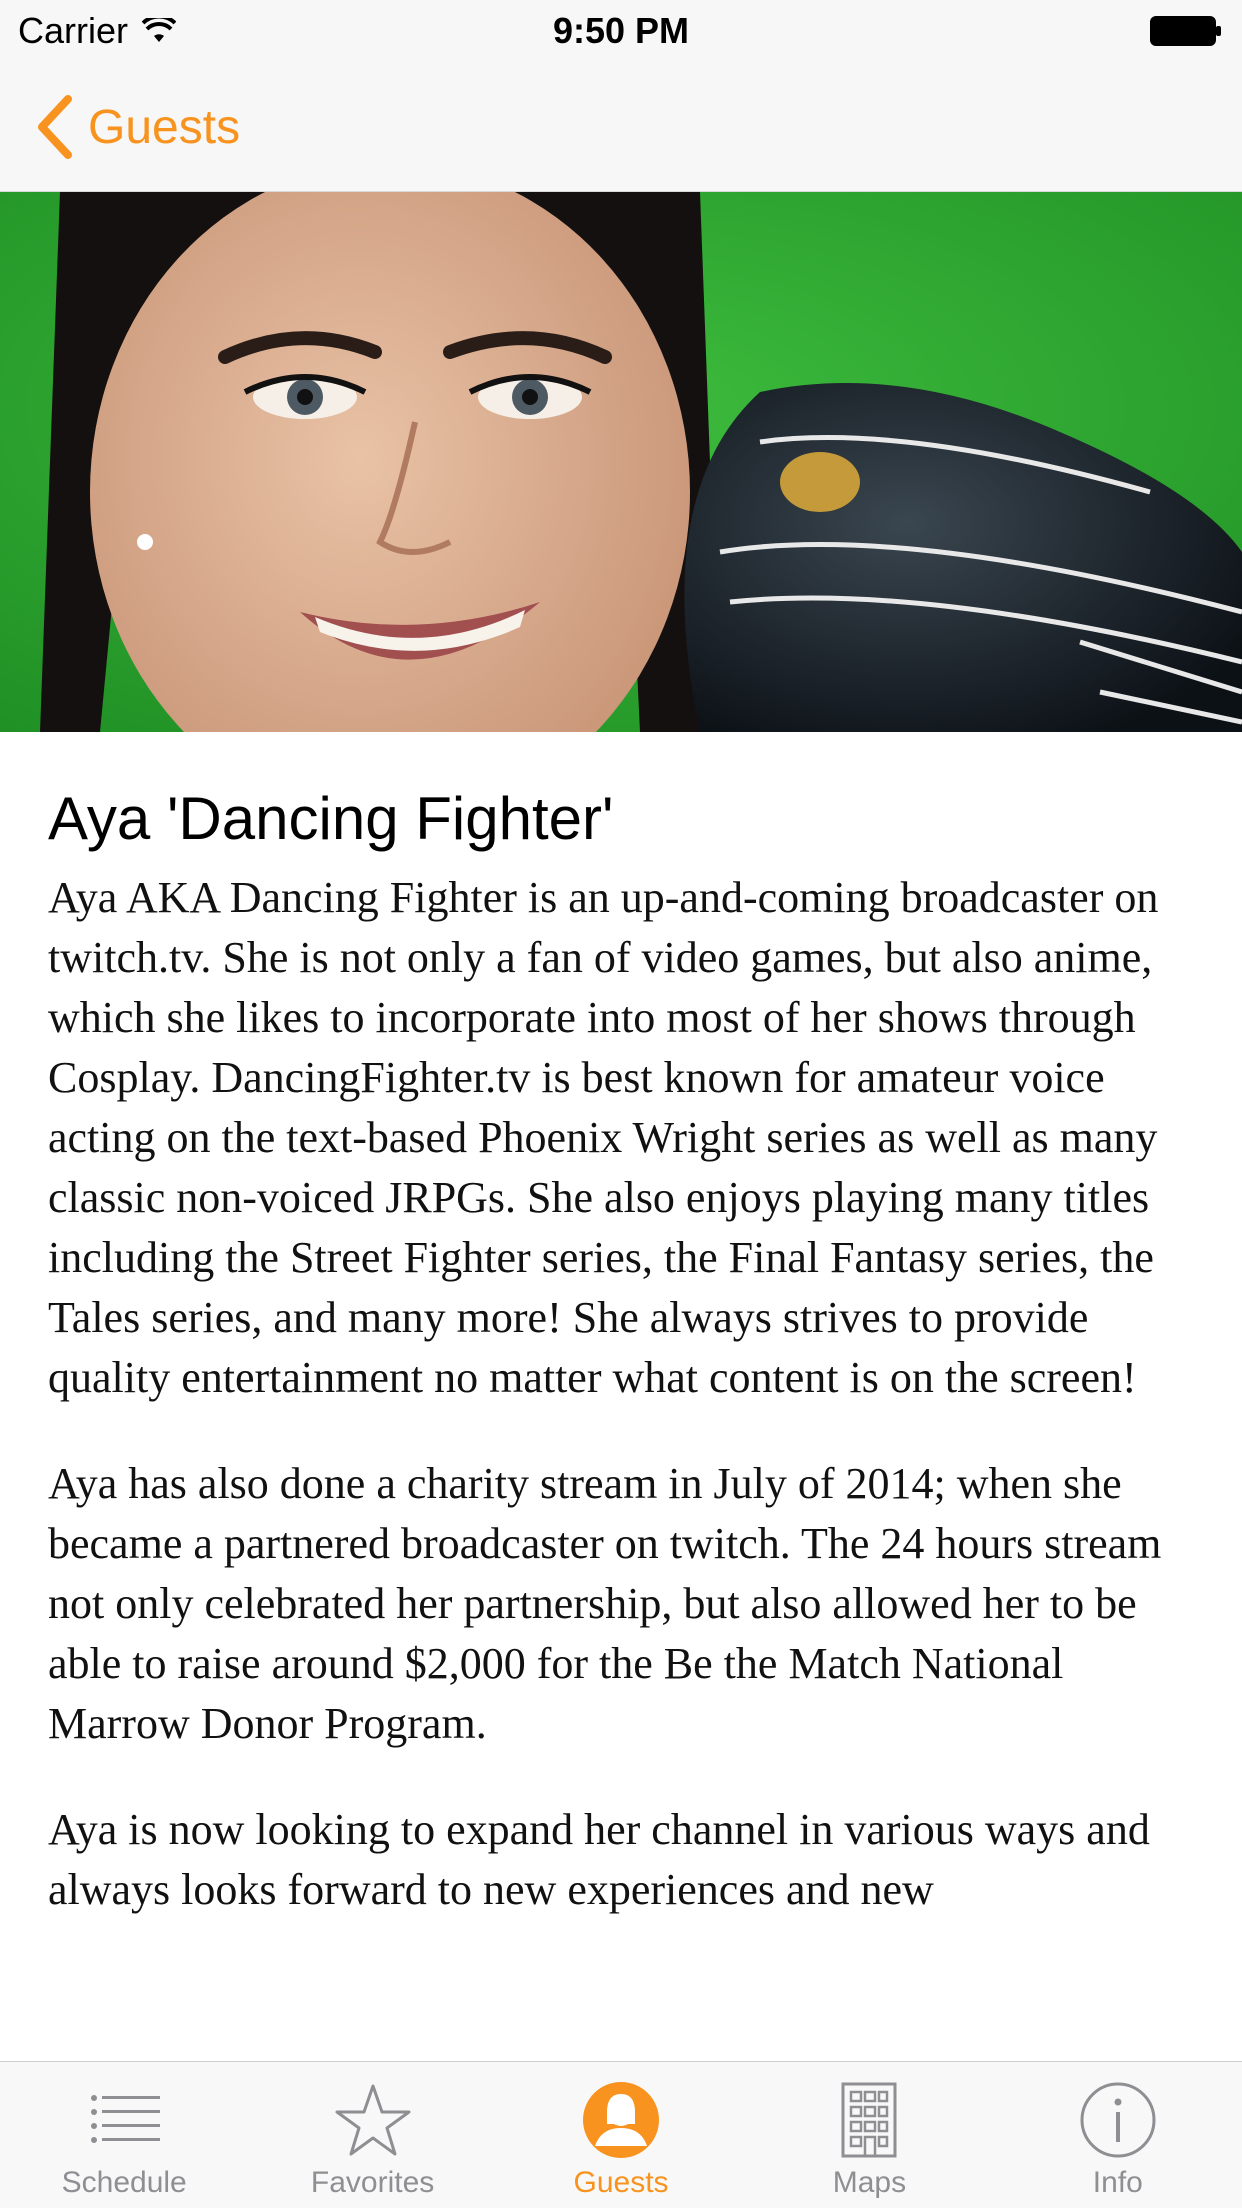 This screenshot has height=2208, width=1242. Describe the element at coordinates (621, 127) in the screenshot. I see `navigation-bar: Guests` at that location.